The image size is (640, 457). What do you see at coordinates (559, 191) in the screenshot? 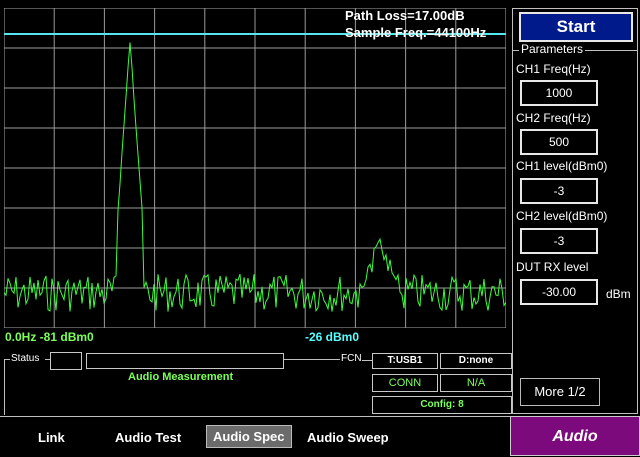
I see `ch1-level-field: -3` at bounding box center [559, 191].